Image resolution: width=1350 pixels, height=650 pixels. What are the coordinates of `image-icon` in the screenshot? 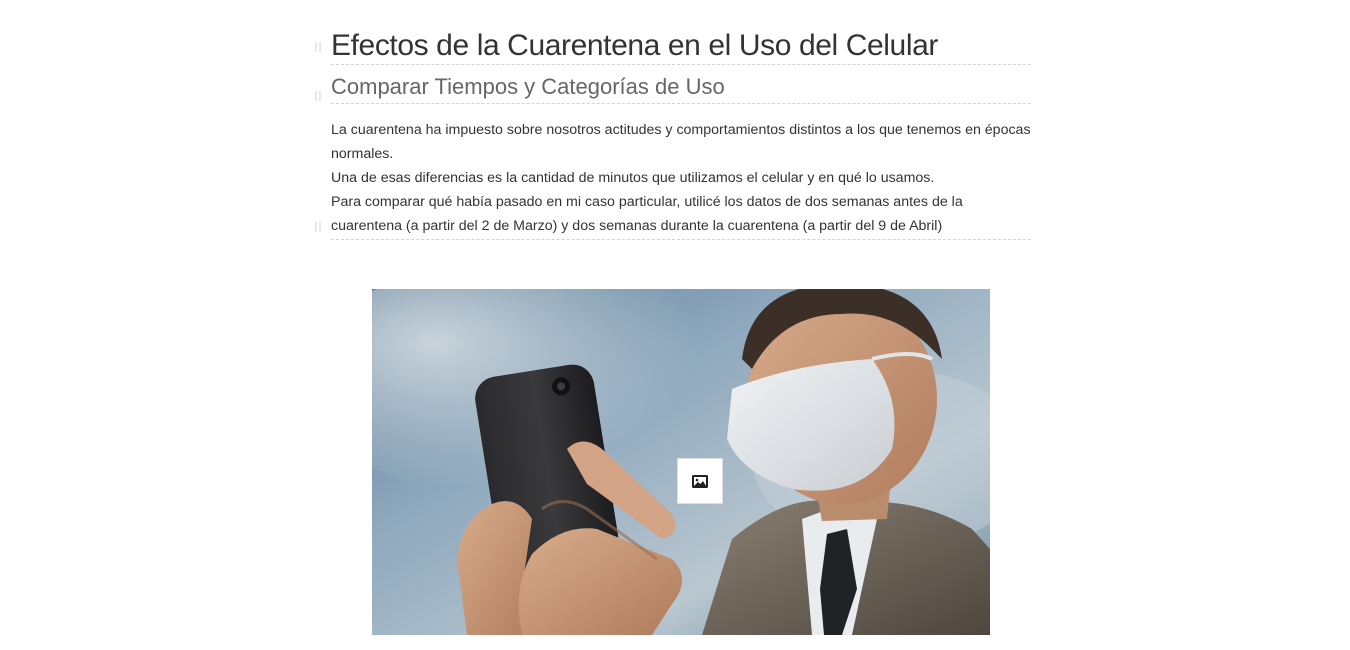 It's located at (700, 481).